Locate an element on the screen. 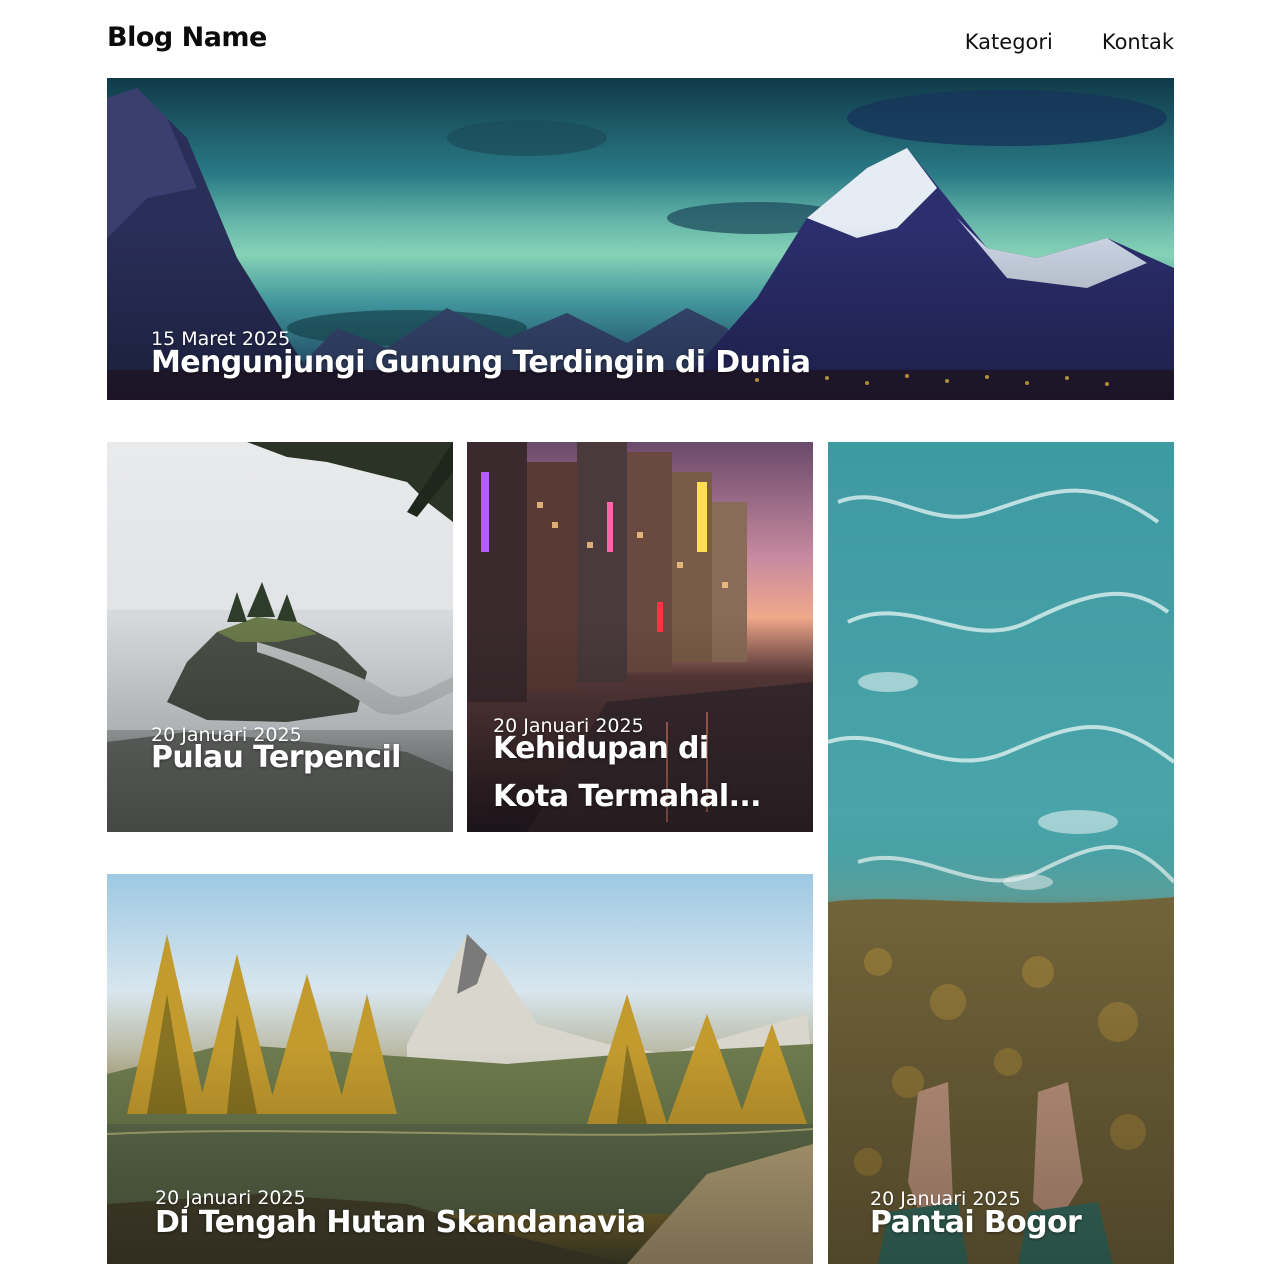 The image size is (1280, 1264). main-nav: Kategori Kontak is located at coordinates (1069, 42).